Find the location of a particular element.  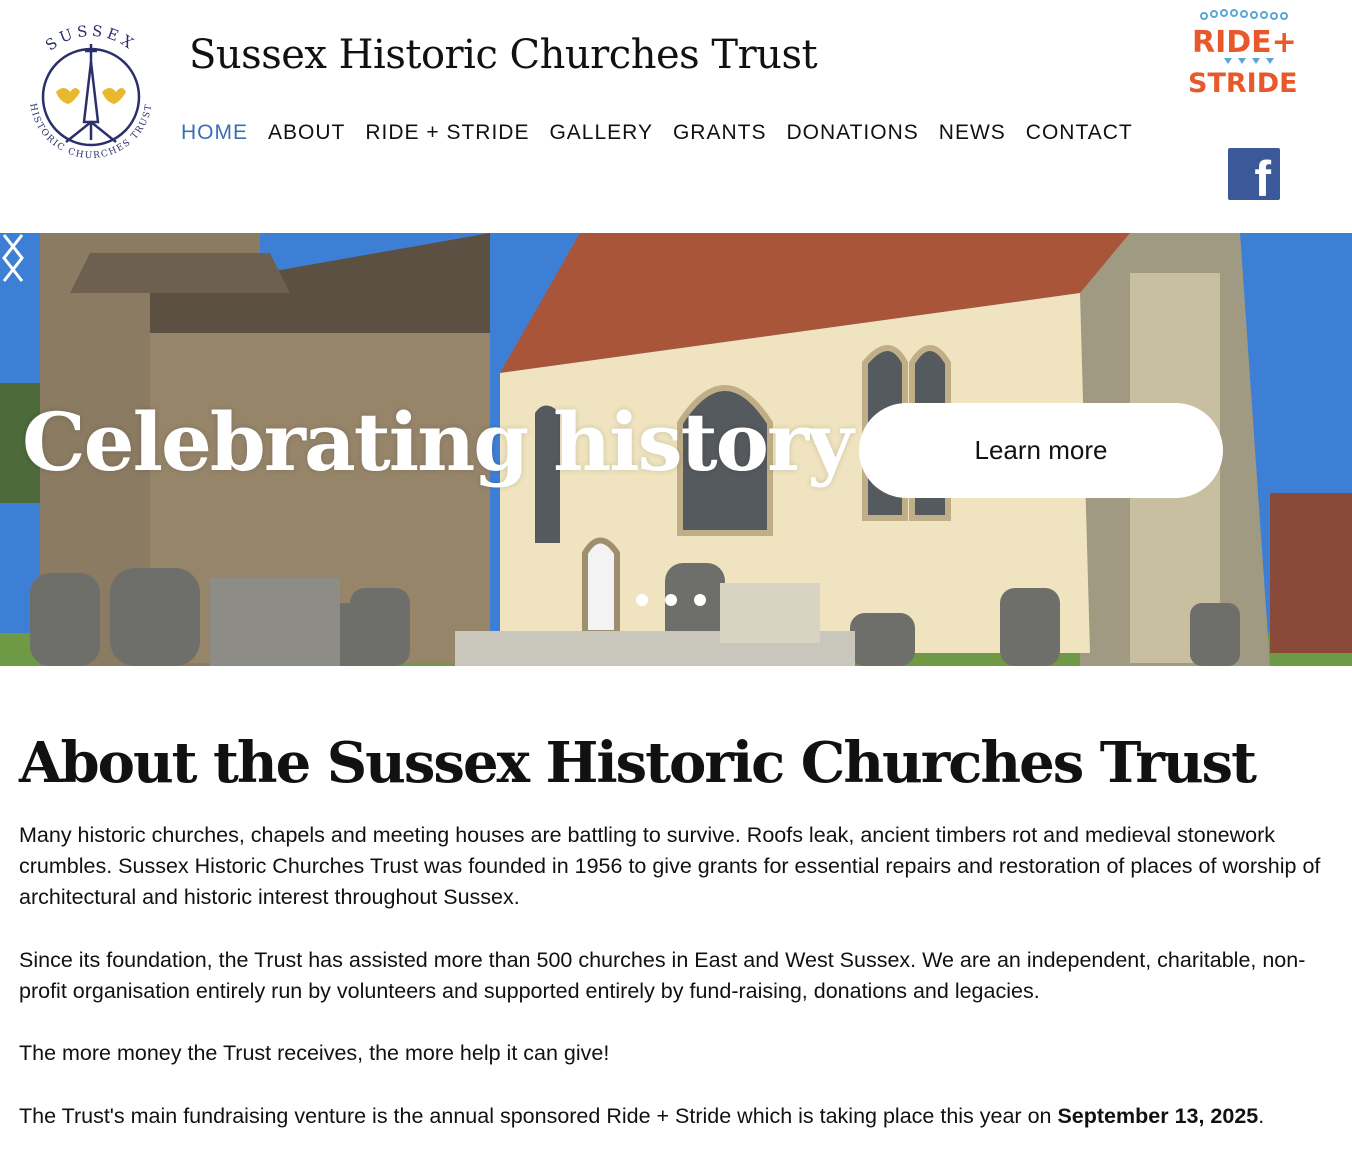

ride-stride-logo: RIDE+ STRIDE is located at coordinates (1254, 52).